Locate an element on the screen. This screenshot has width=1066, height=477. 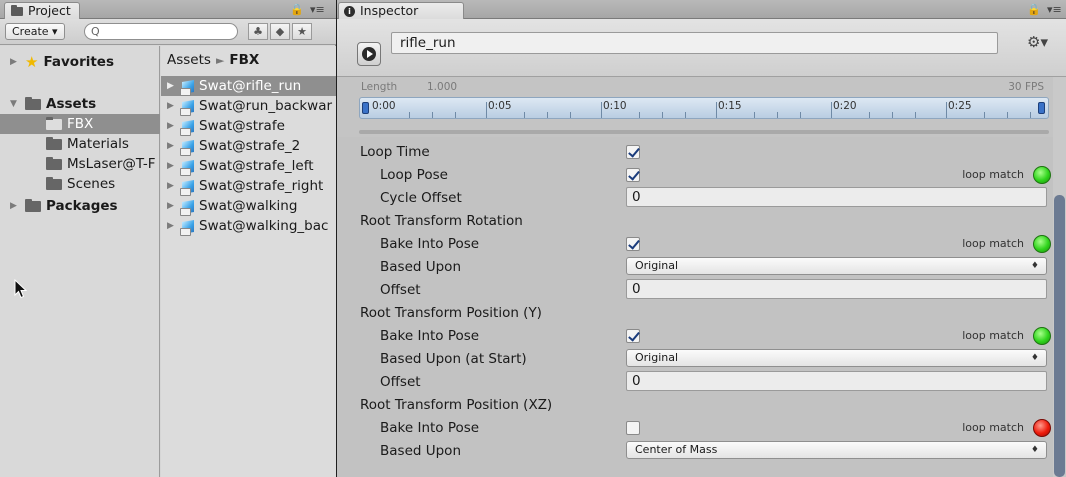
loop-pose-label: Loop Pose is located at coordinates (414, 175).